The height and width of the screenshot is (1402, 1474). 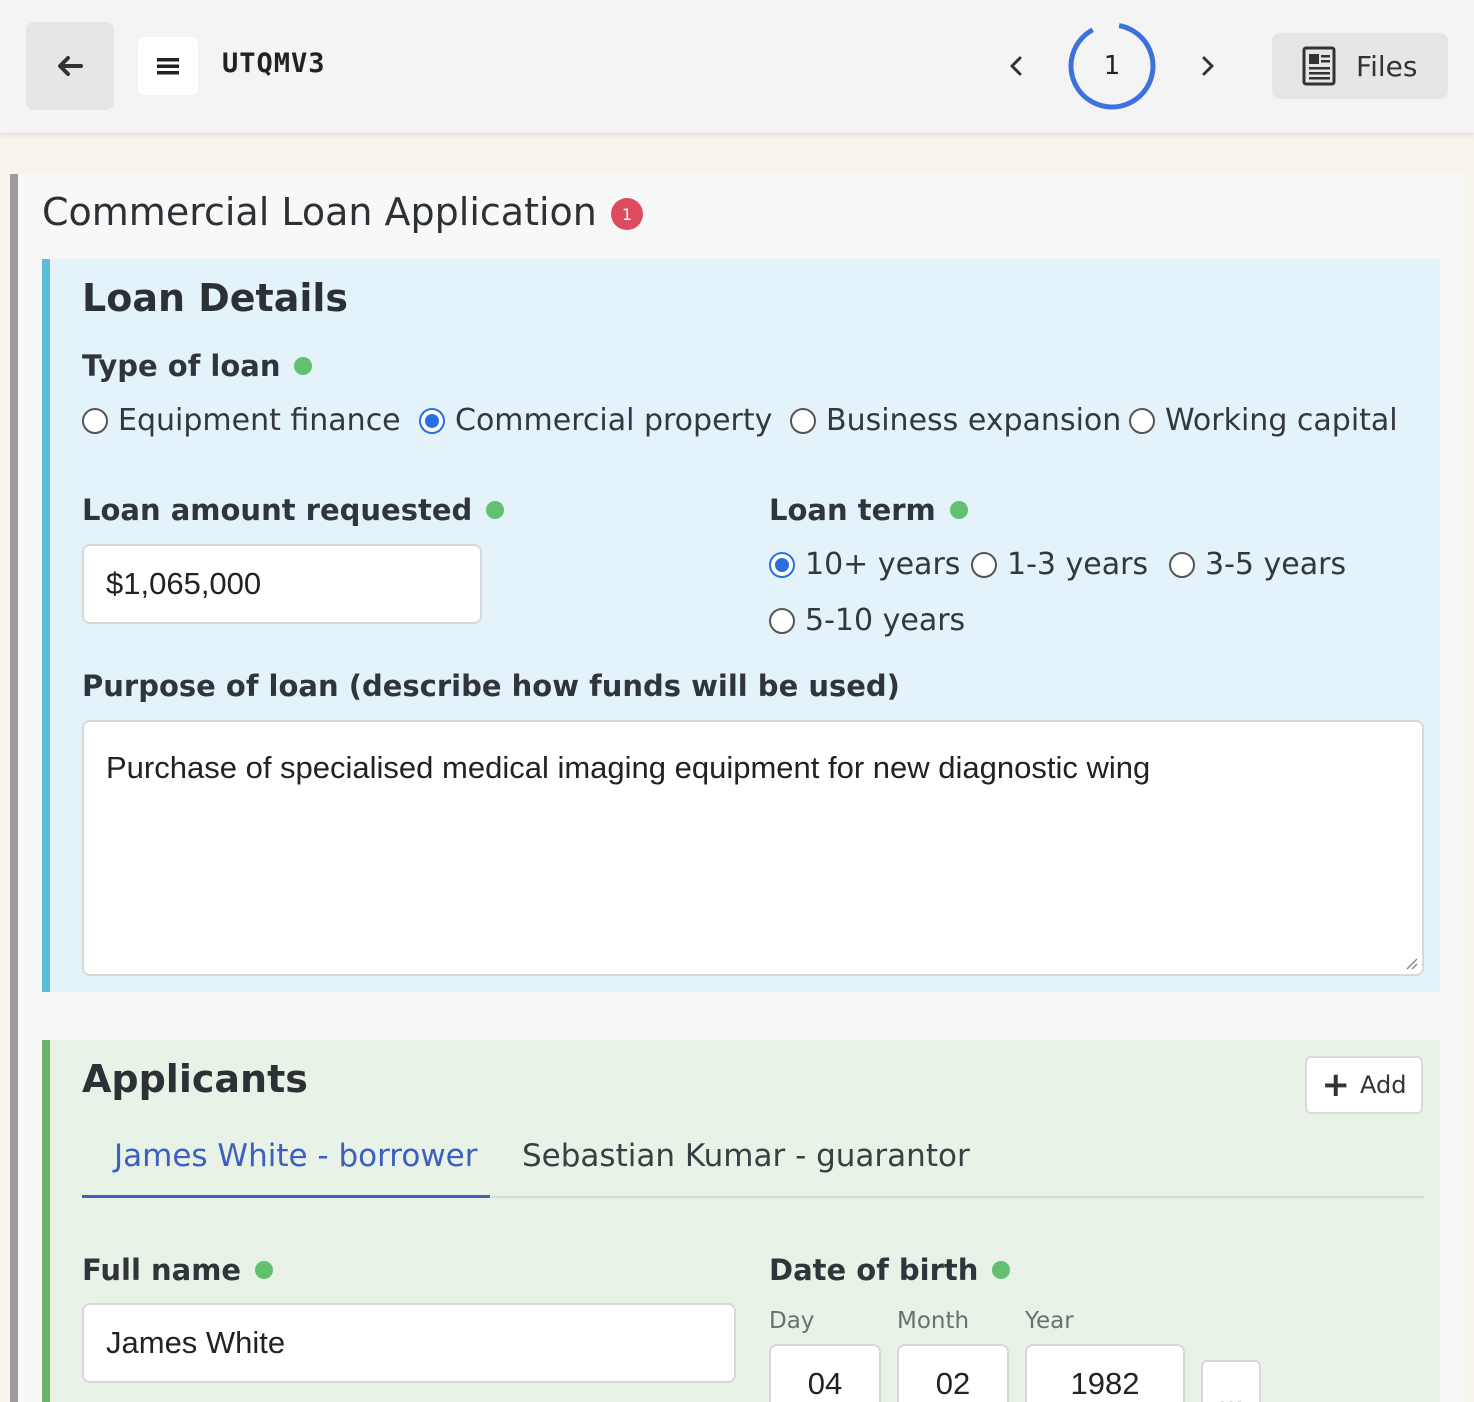 I want to click on radio-equipment-finance: Equipment finance, so click(x=241, y=420).